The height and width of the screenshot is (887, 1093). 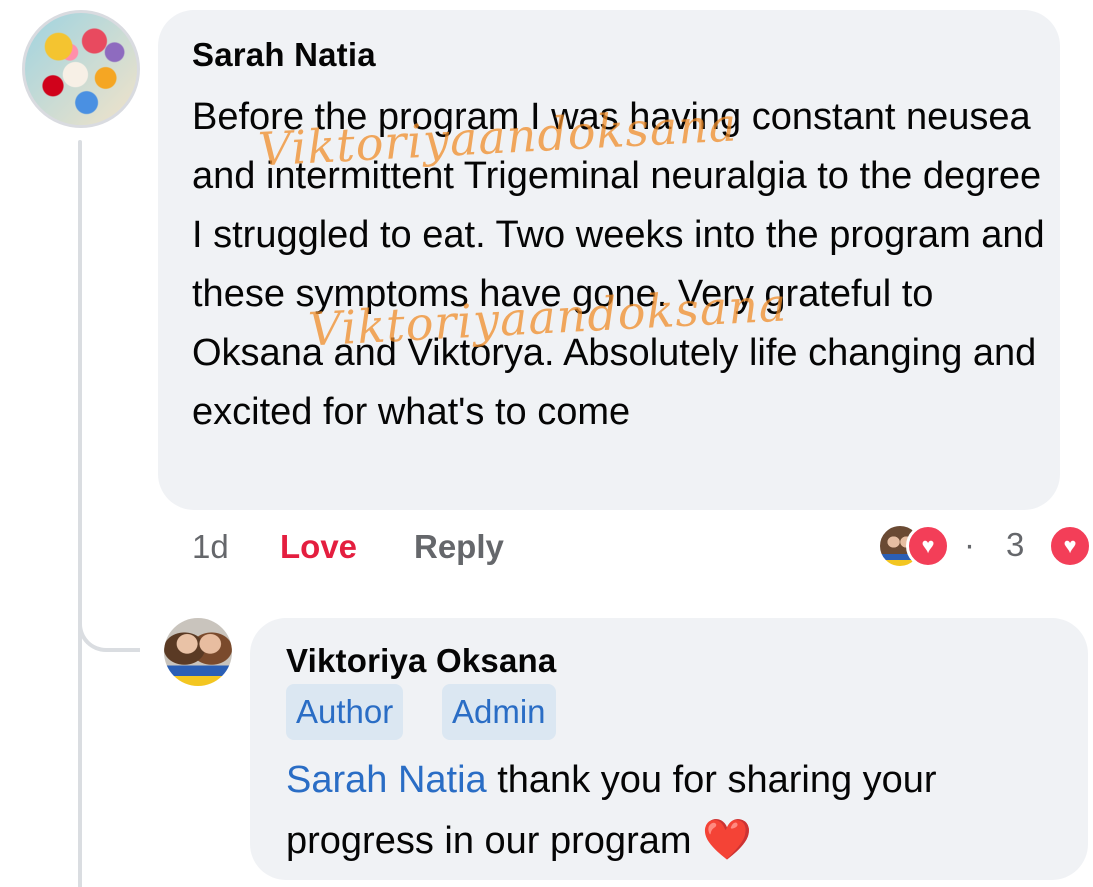 I want to click on reply-button: Reply, so click(x=459, y=547).